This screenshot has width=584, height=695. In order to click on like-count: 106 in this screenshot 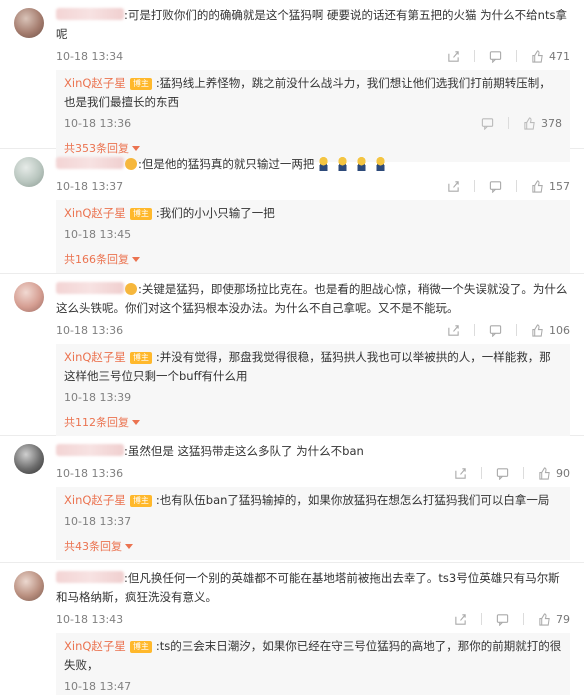, I will do `click(559, 330)`.